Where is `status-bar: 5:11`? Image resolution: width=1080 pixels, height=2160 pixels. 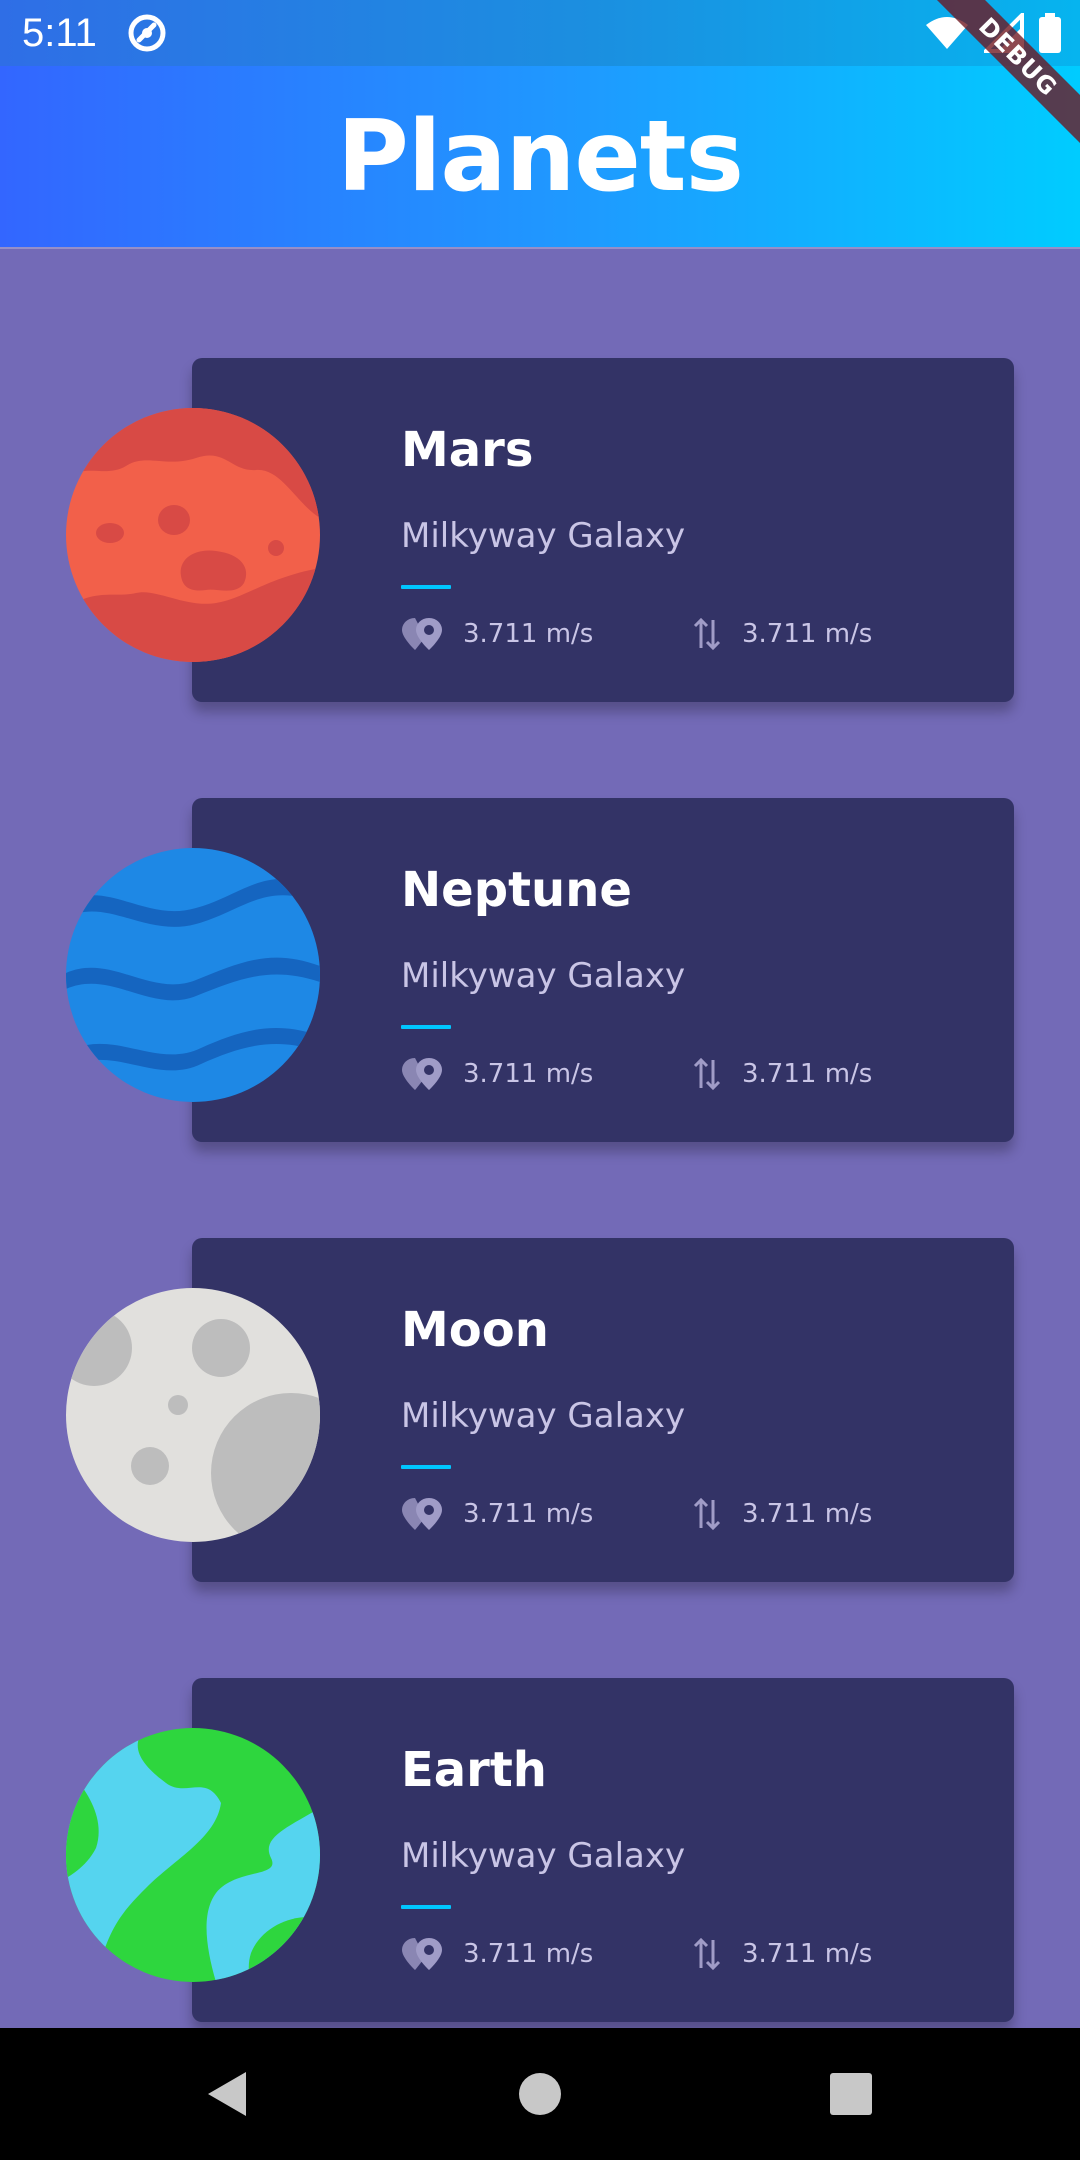
status-bar: 5:11 is located at coordinates (540, 33).